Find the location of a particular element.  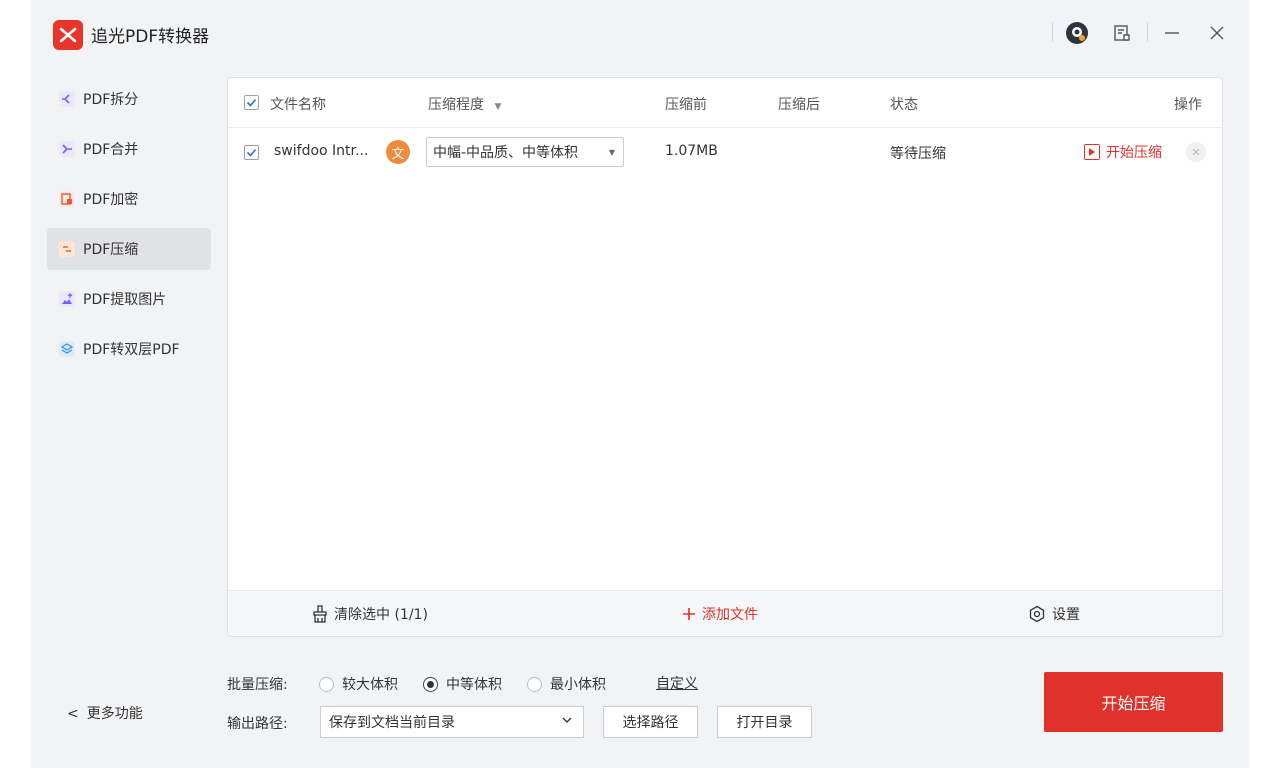

row-start-compress-button: 开始压缩 is located at coordinates (1123, 152).